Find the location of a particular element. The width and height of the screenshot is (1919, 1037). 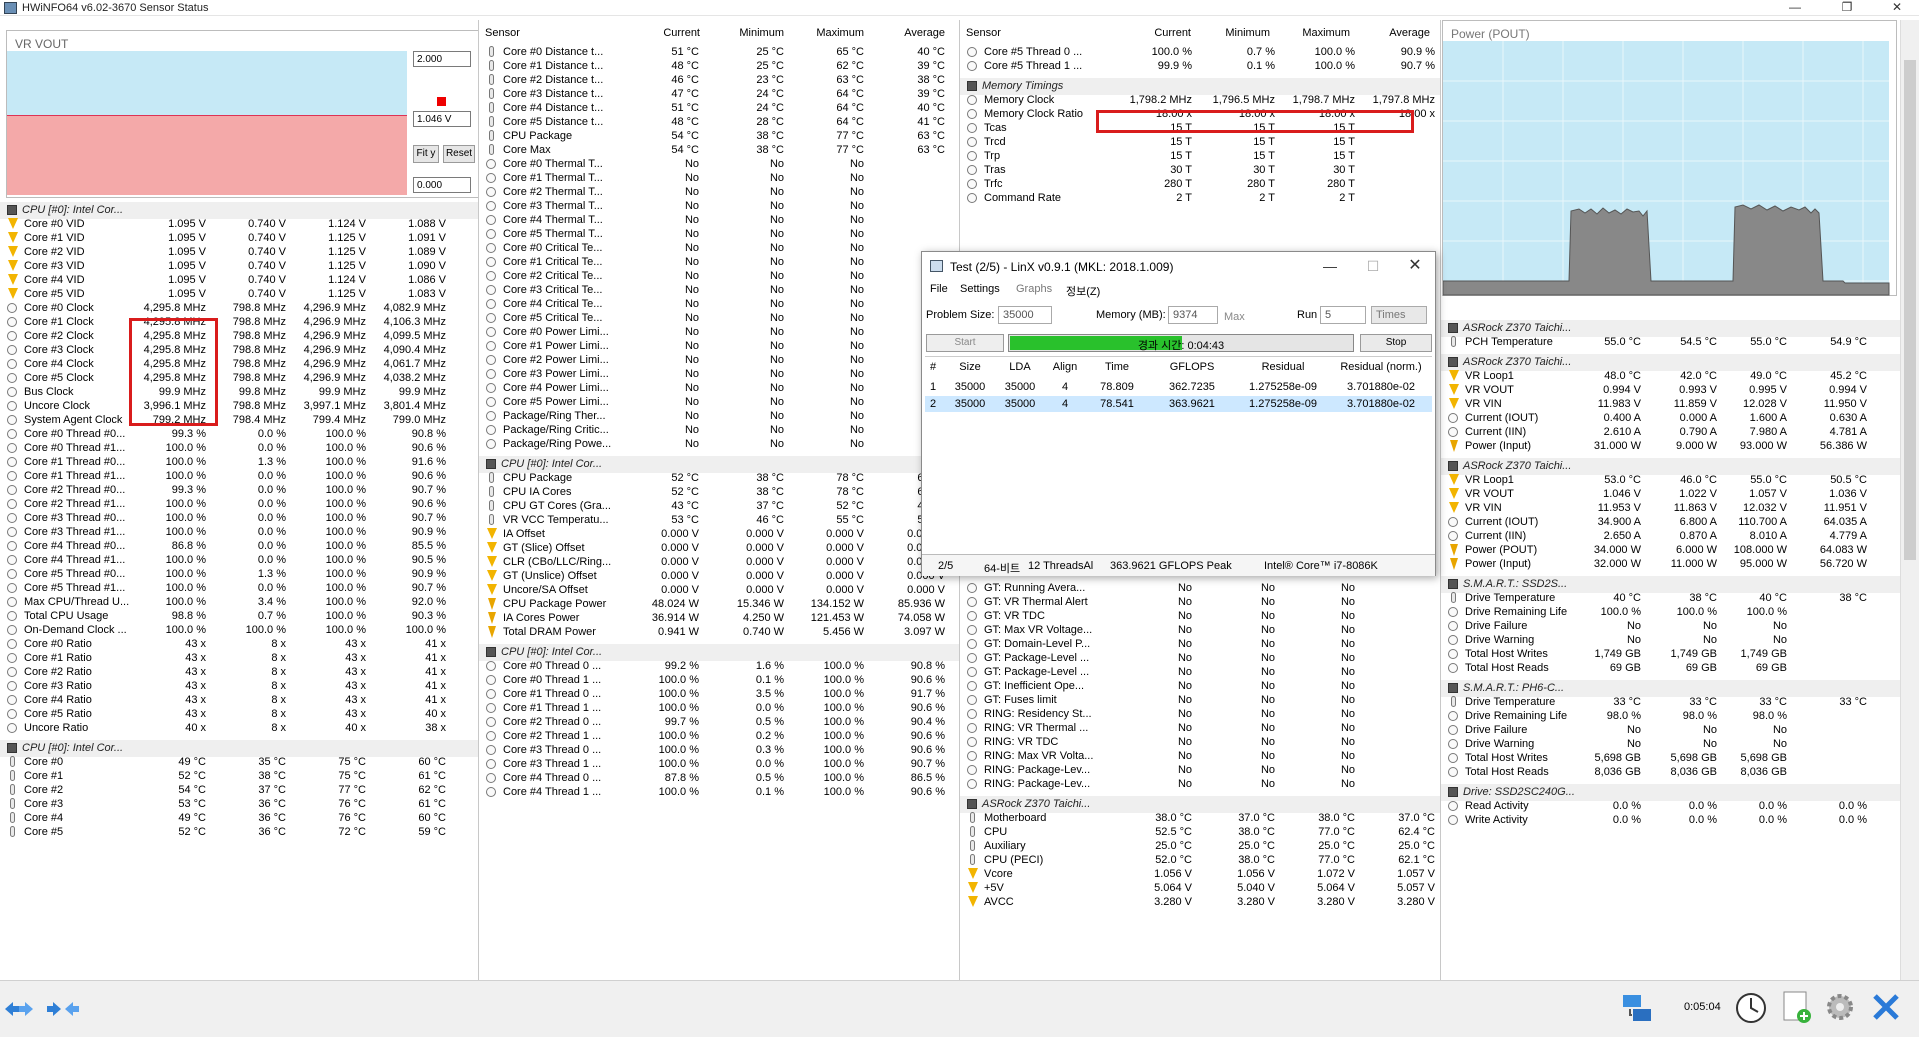

power-pout-graph: Power (POUT) is located at coordinates (1669, 158).